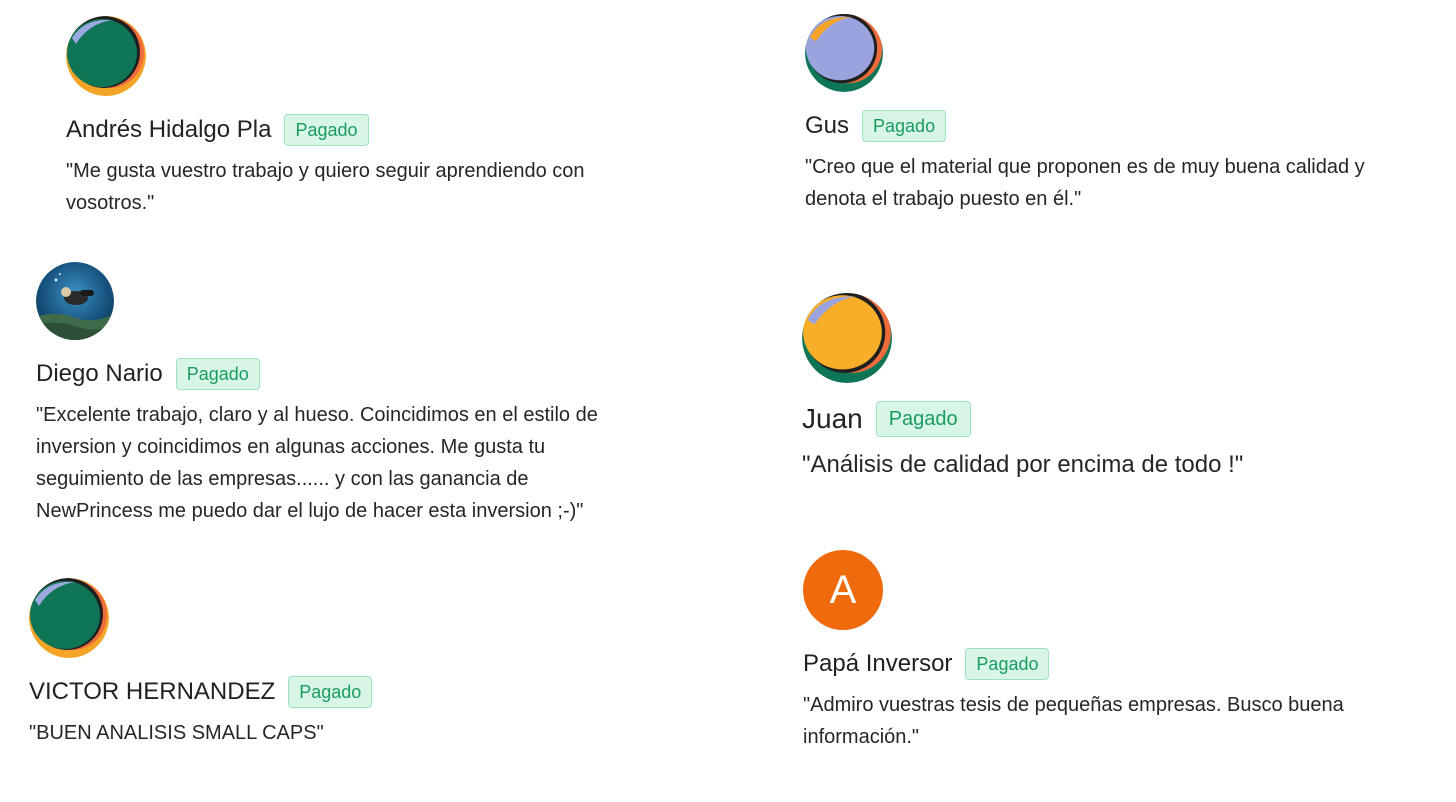  I want to click on name-row: Papá Inversor Pagado, so click(1113, 664).